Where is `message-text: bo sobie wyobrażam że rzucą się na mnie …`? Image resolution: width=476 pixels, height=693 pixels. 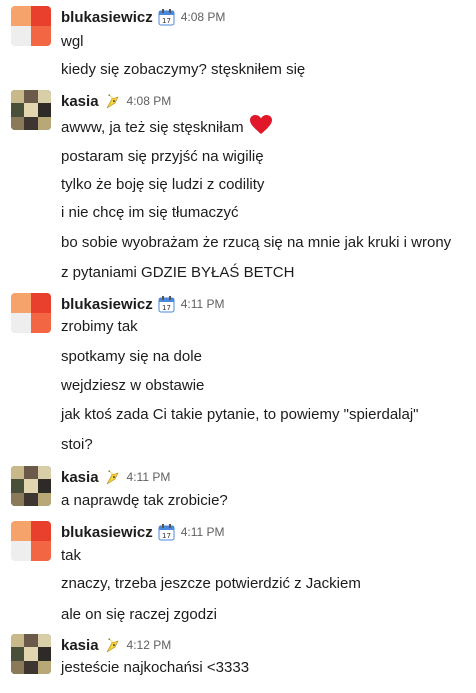 message-text: bo sobie wyobrażam że rzucą się na mnie … is located at coordinates (256, 242).